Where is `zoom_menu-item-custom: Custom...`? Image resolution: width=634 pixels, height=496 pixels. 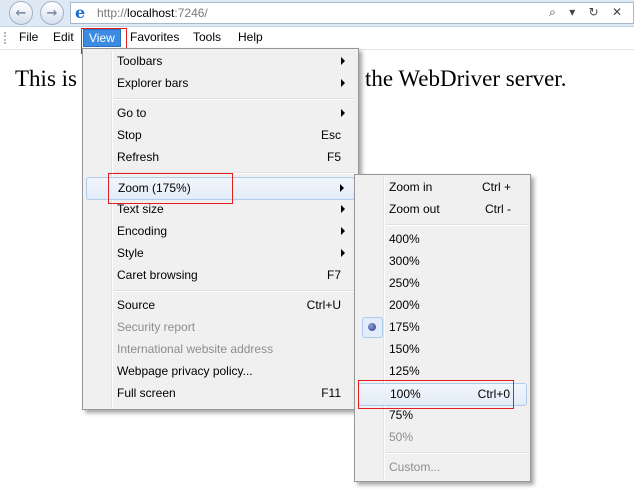 zoom_menu-item-custom: Custom... is located at coordinates (442, 467).